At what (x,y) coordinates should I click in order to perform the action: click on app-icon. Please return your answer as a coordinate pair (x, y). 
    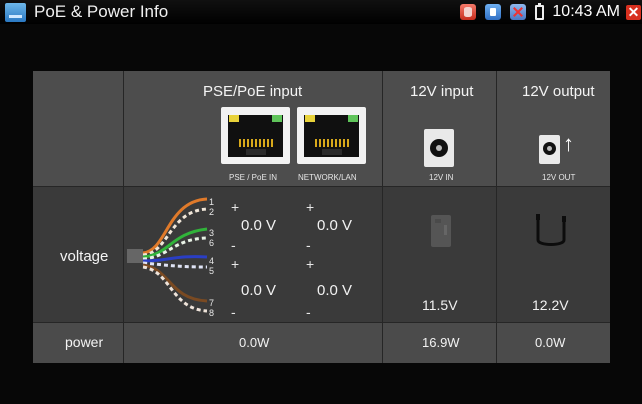
    Looking at the image, I should click on (15, 12).